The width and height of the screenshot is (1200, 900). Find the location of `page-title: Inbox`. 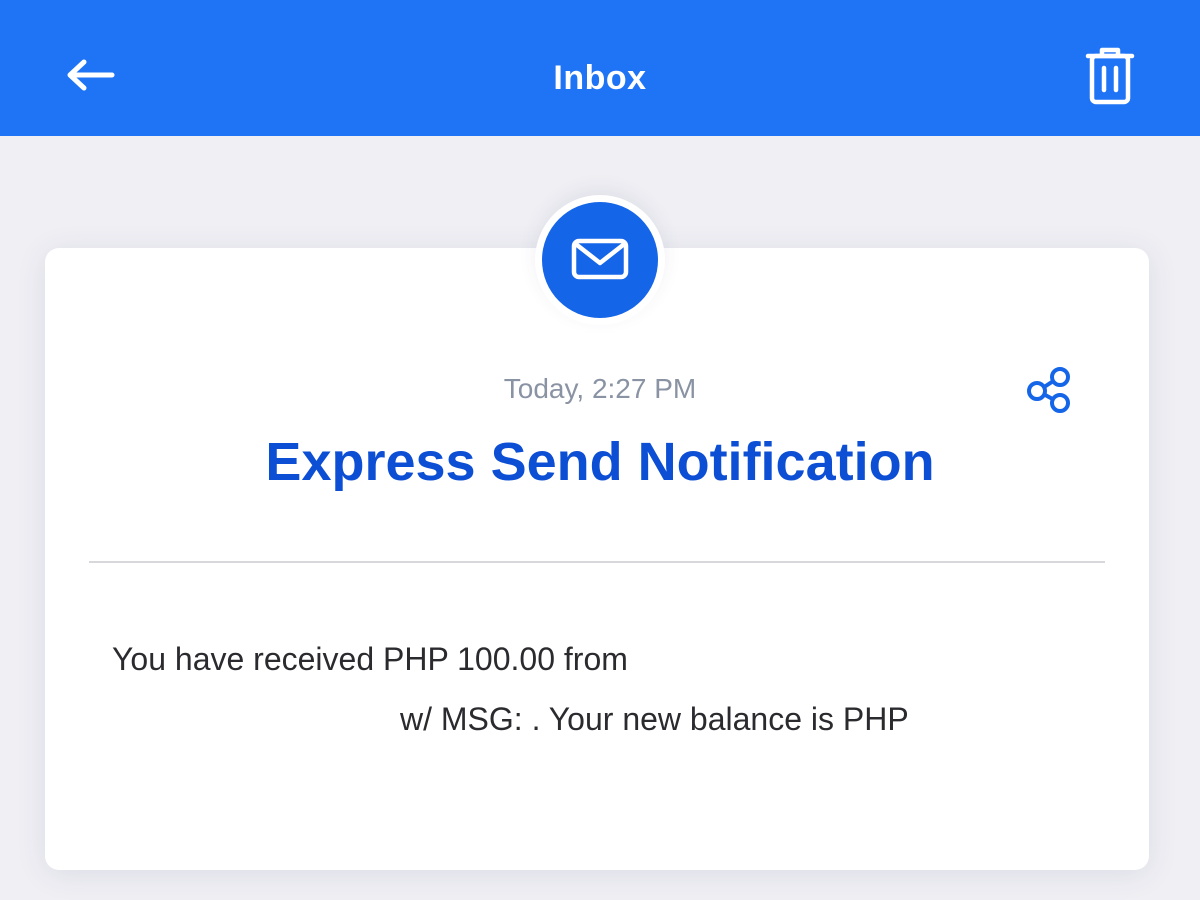

page-title: Inbox is located at coordinates (600, 78).